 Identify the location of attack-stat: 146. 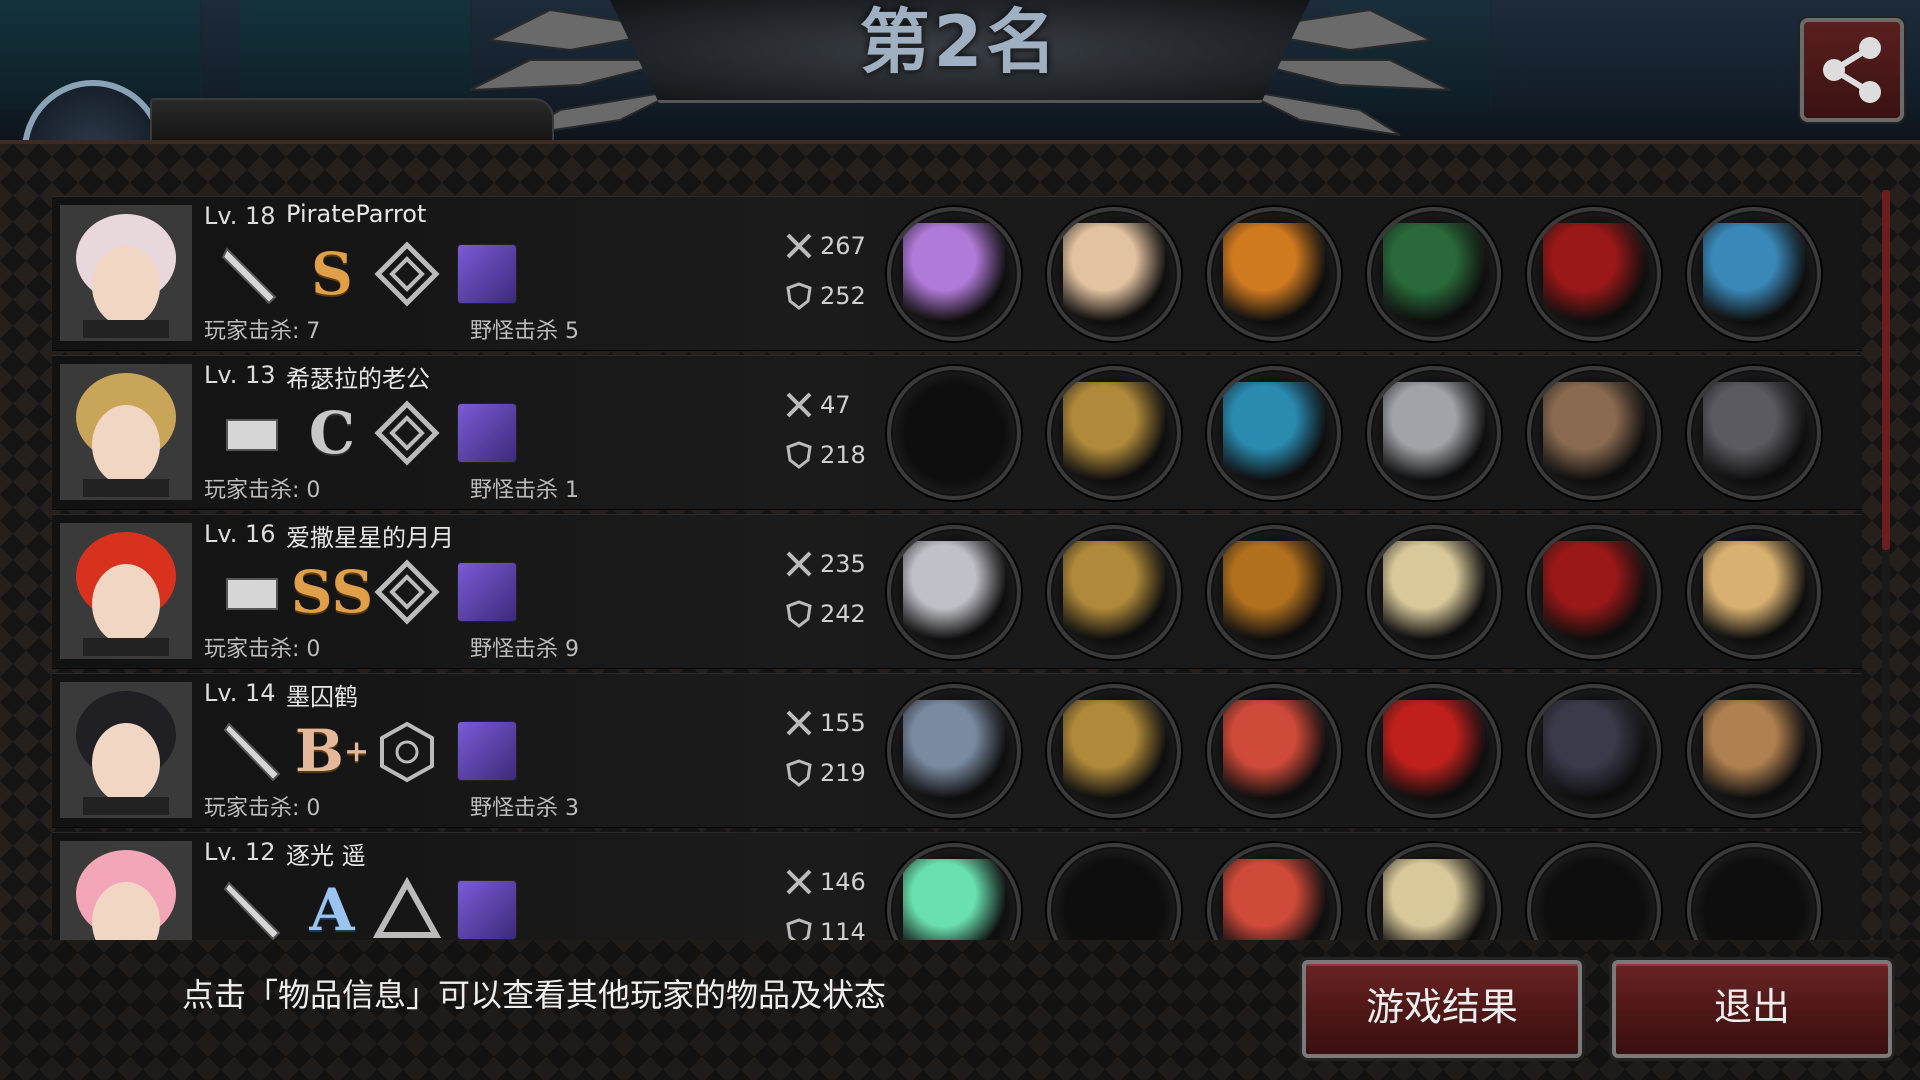
(825, 882).